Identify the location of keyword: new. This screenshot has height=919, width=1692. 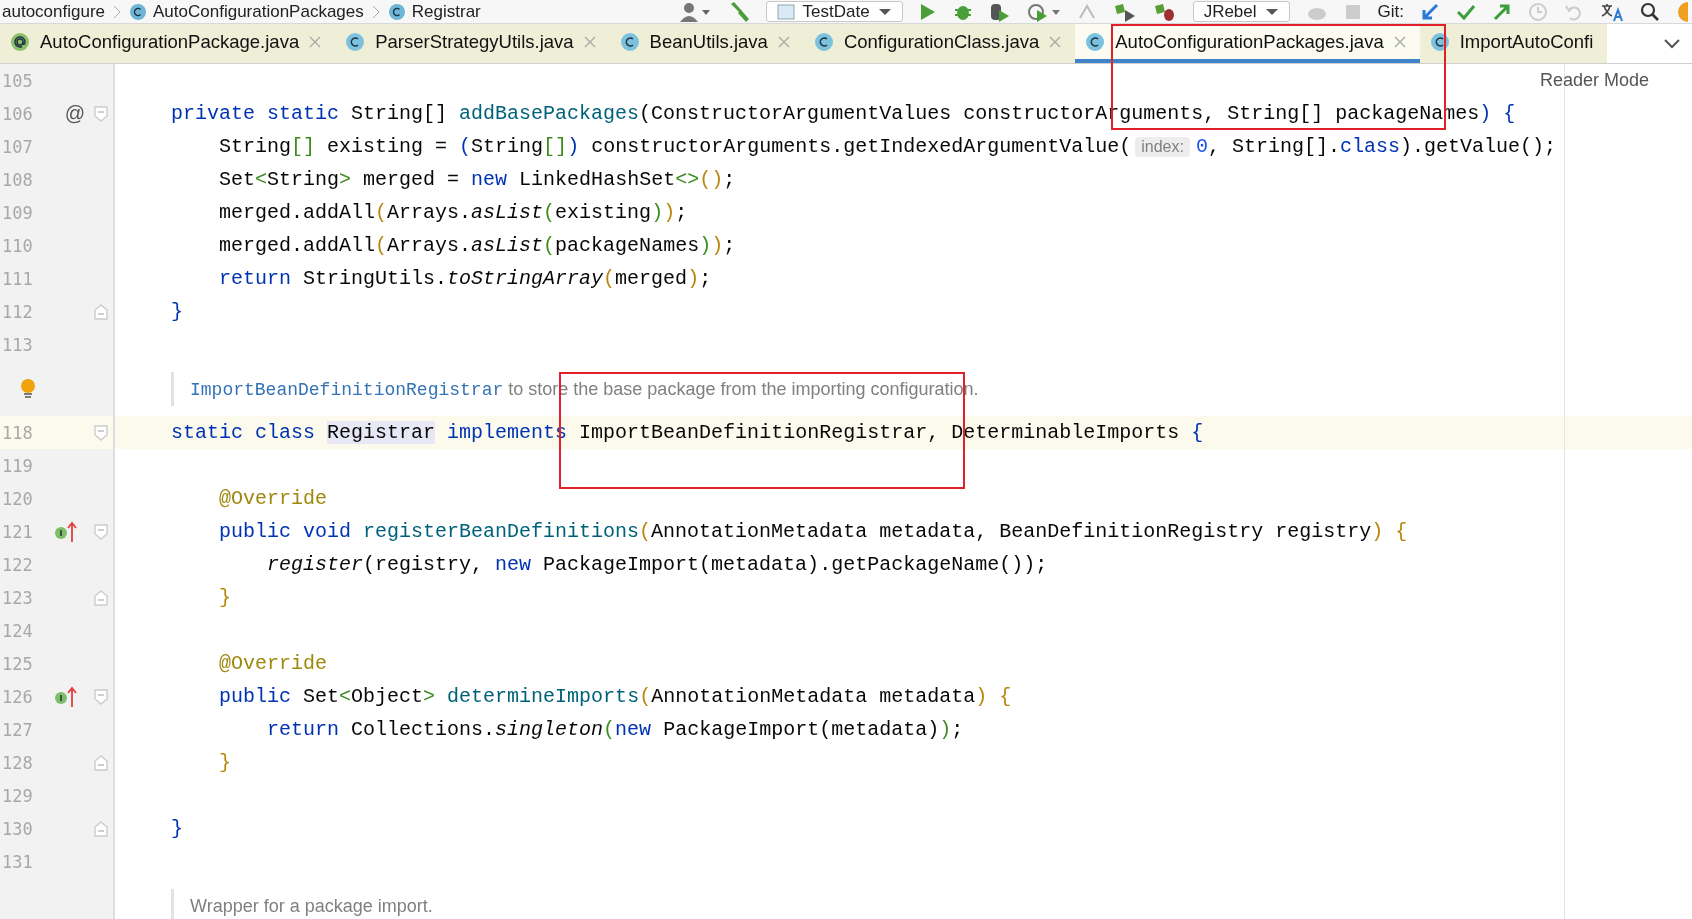
(633, 729).